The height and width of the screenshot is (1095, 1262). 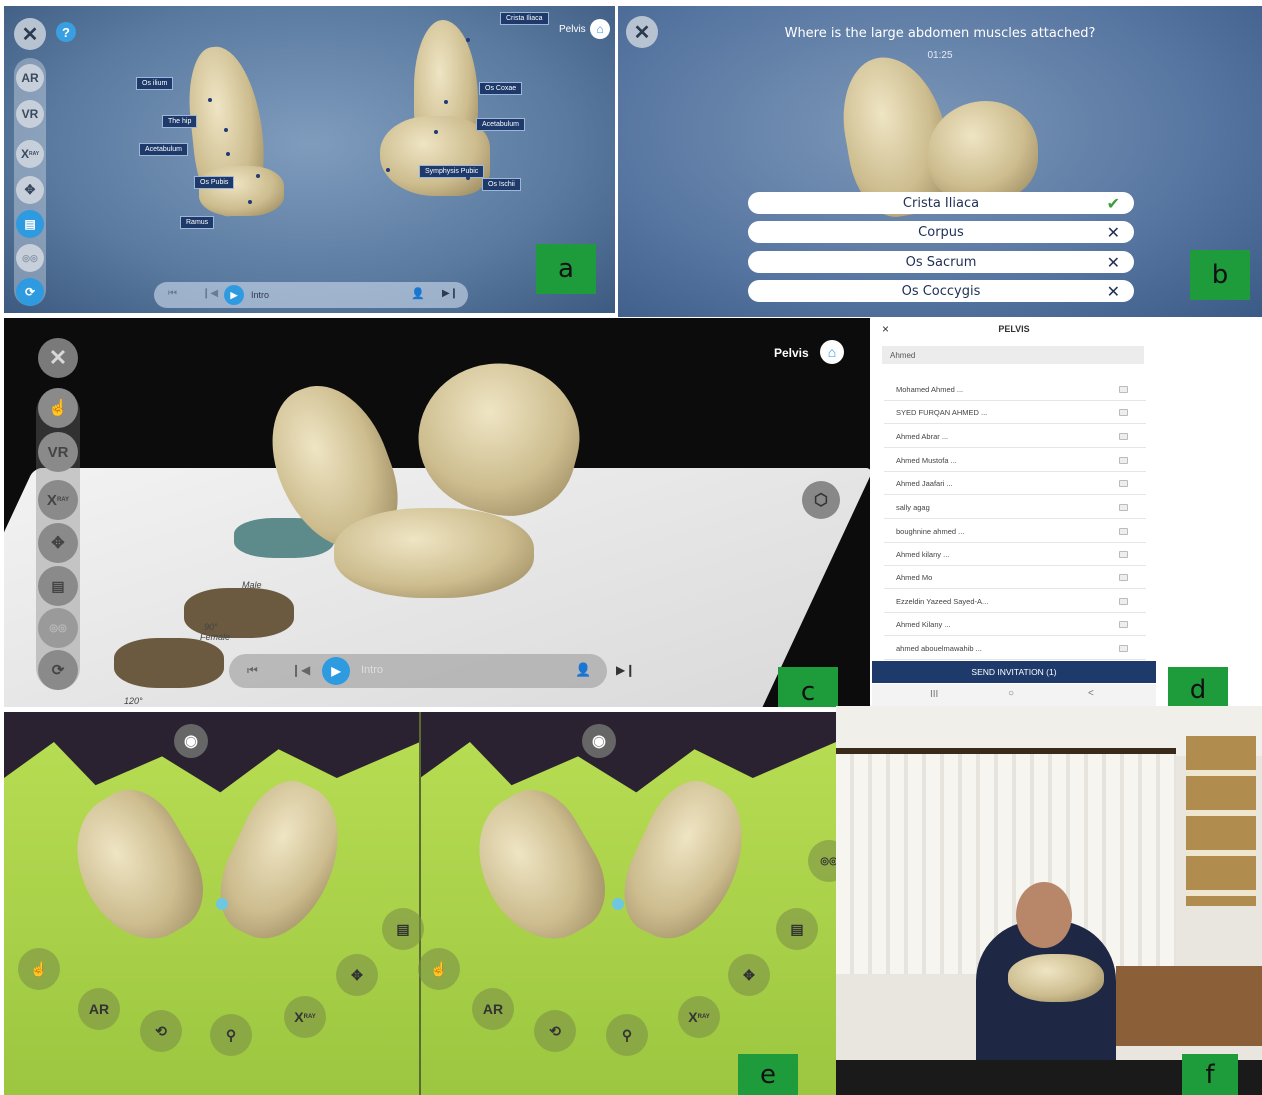 I want to click on answer-option-1: Crista Iliaca ✔, so click(x=941, y=203).